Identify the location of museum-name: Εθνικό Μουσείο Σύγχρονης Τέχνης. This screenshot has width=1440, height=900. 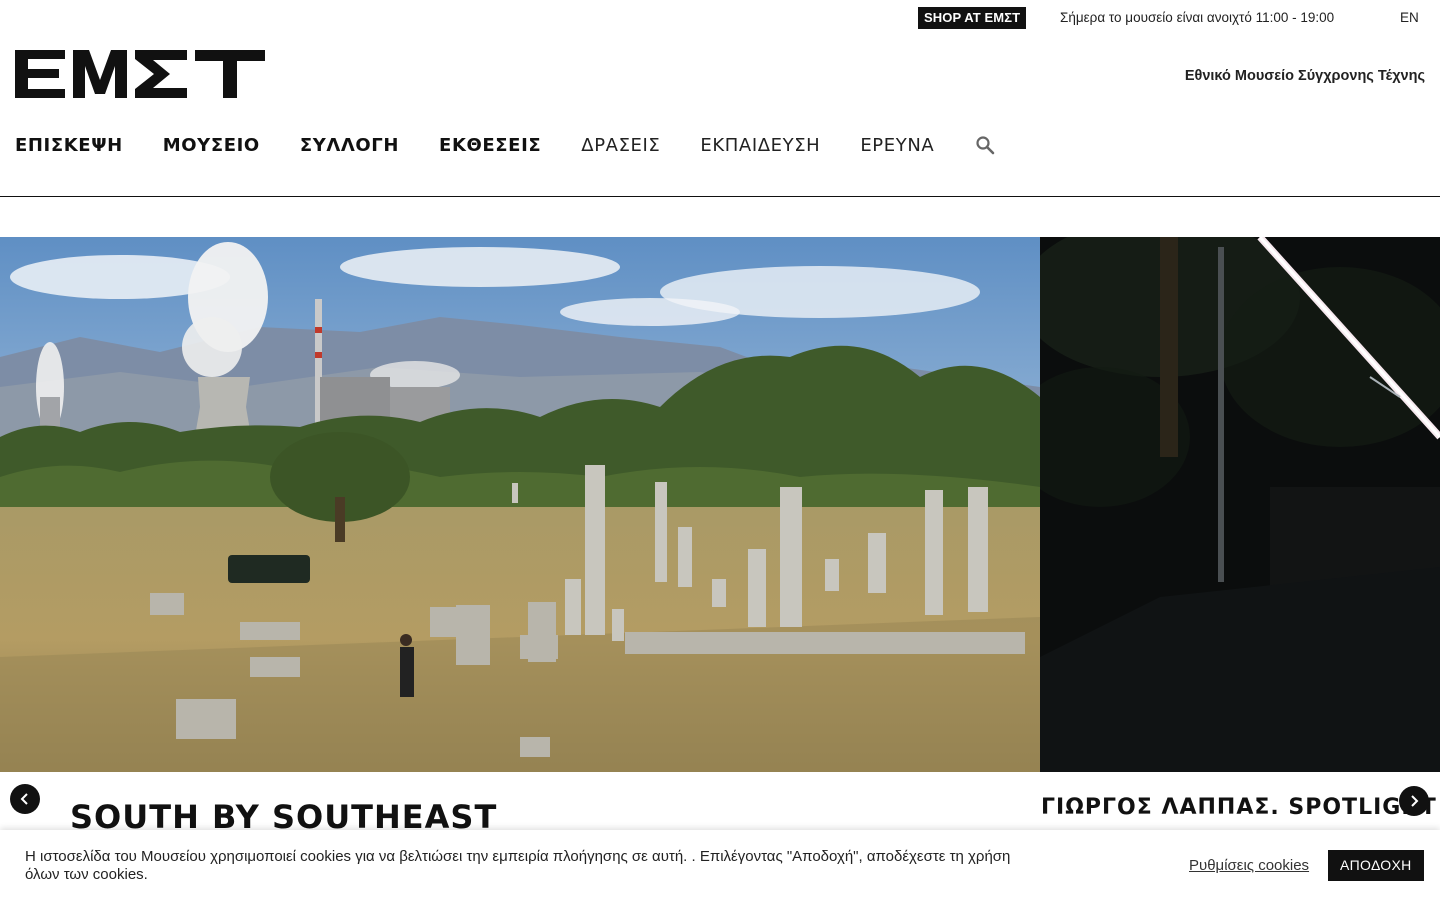
(1304, 76).